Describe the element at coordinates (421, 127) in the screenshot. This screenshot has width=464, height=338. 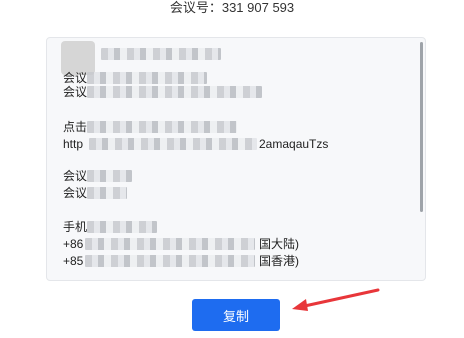
I see `scrollbar-thumb` at that location.